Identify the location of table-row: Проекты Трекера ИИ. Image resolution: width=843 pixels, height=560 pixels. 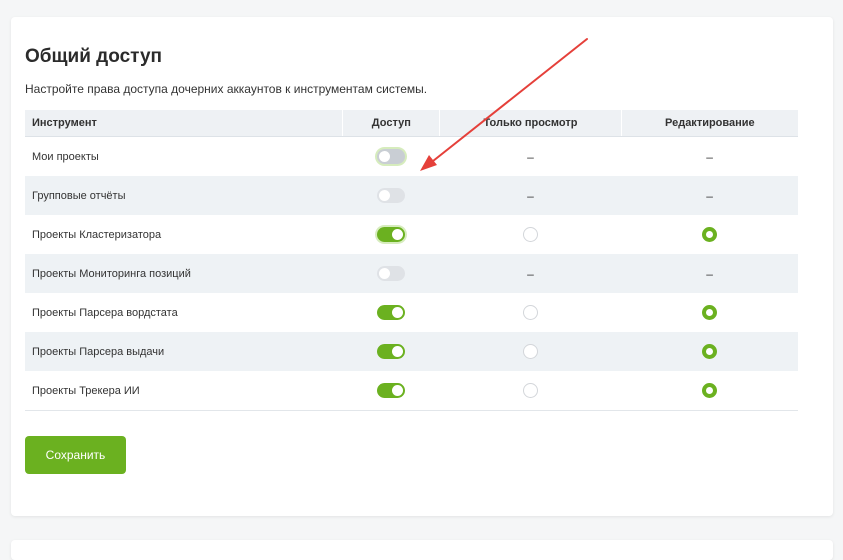
(411, 391).